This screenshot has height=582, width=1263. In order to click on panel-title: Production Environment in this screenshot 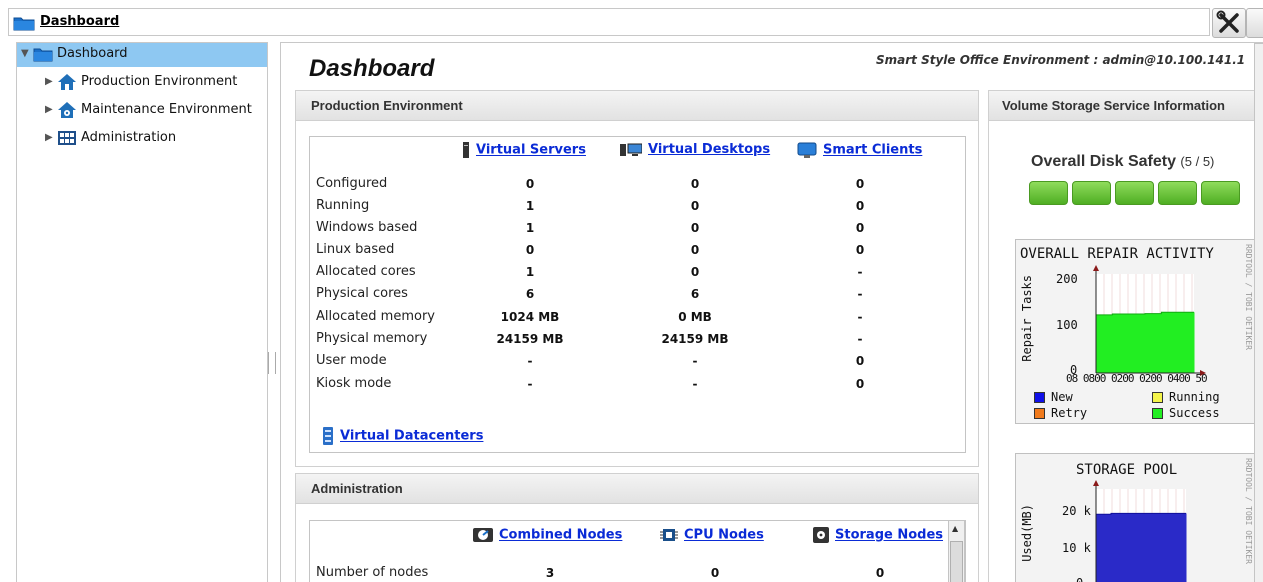, I will do `click(387, 105)`.